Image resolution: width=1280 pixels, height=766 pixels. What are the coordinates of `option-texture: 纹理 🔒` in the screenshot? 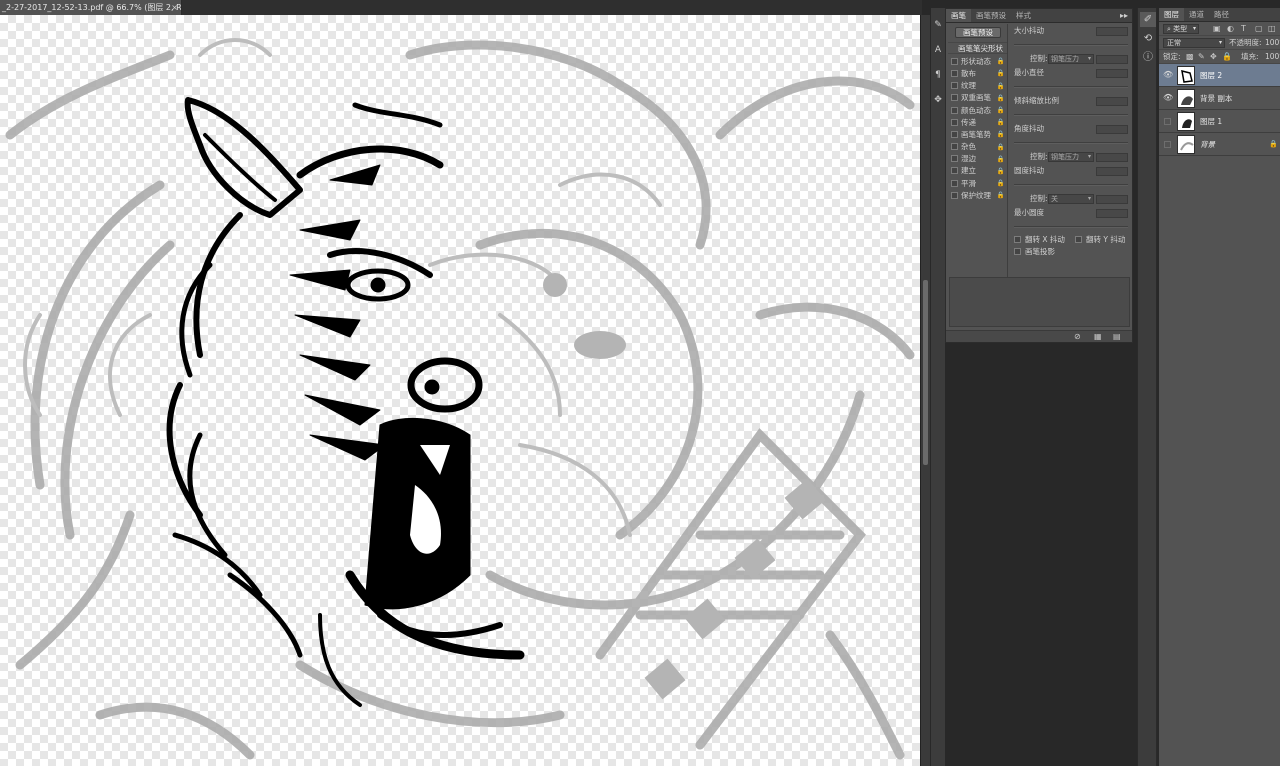 It's located at (977, 86).